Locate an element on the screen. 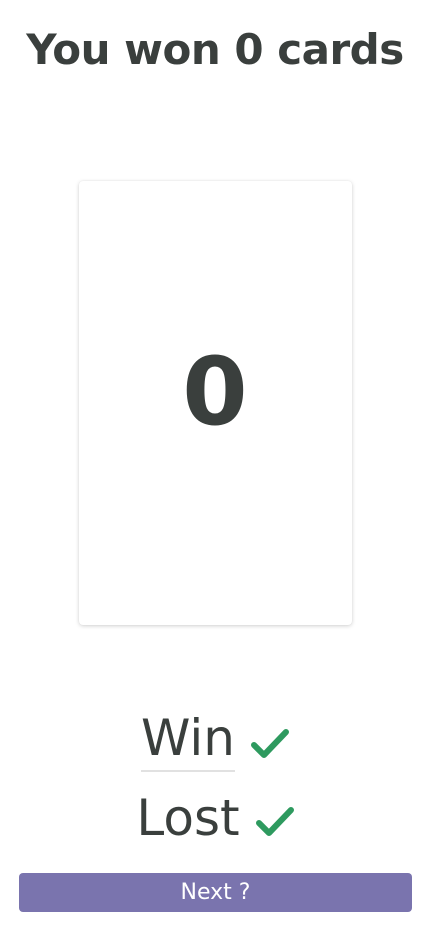 Image resolution: width=430 pixels, height=932 pixels. win-row: Win is located at coordinates (215, 740).